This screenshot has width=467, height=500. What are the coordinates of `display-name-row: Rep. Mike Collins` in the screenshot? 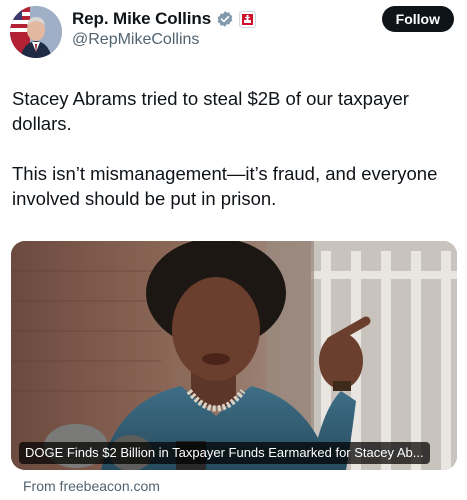 It's located at (164, 19).